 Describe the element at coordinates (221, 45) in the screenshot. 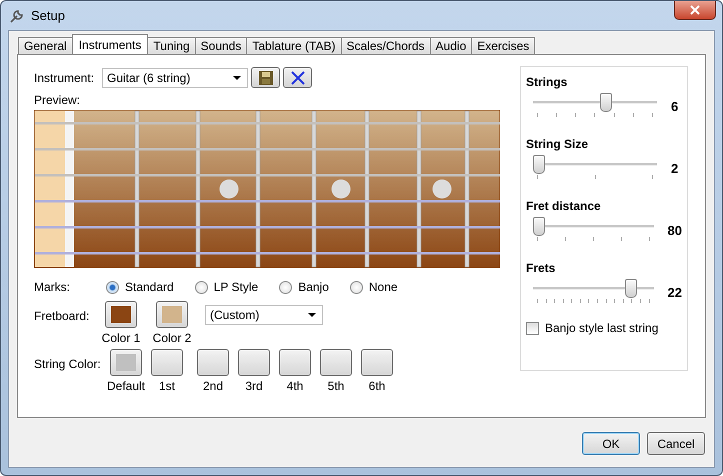

I see `tab: Sounds` at that location.